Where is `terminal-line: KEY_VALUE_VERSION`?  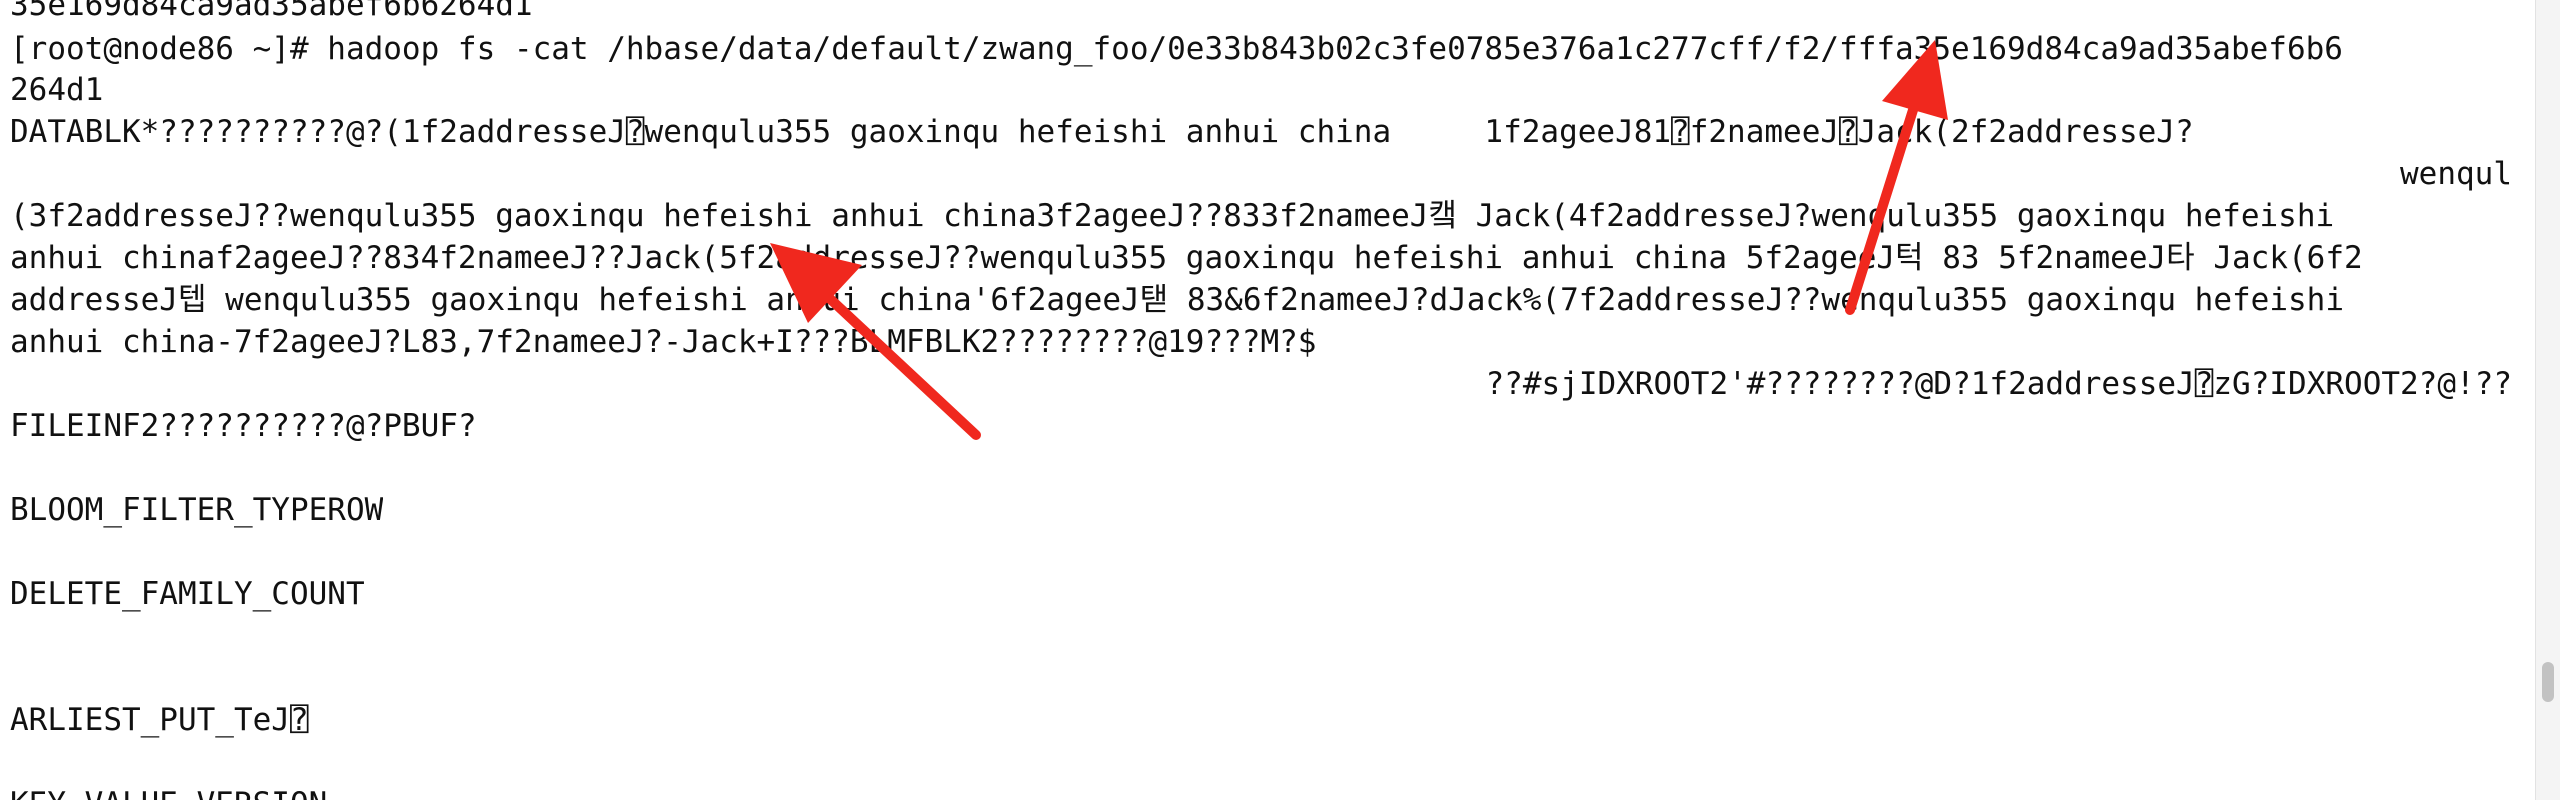
terminal-line: KEY_VALUE_VERSION is located at coordinates (168, 791).